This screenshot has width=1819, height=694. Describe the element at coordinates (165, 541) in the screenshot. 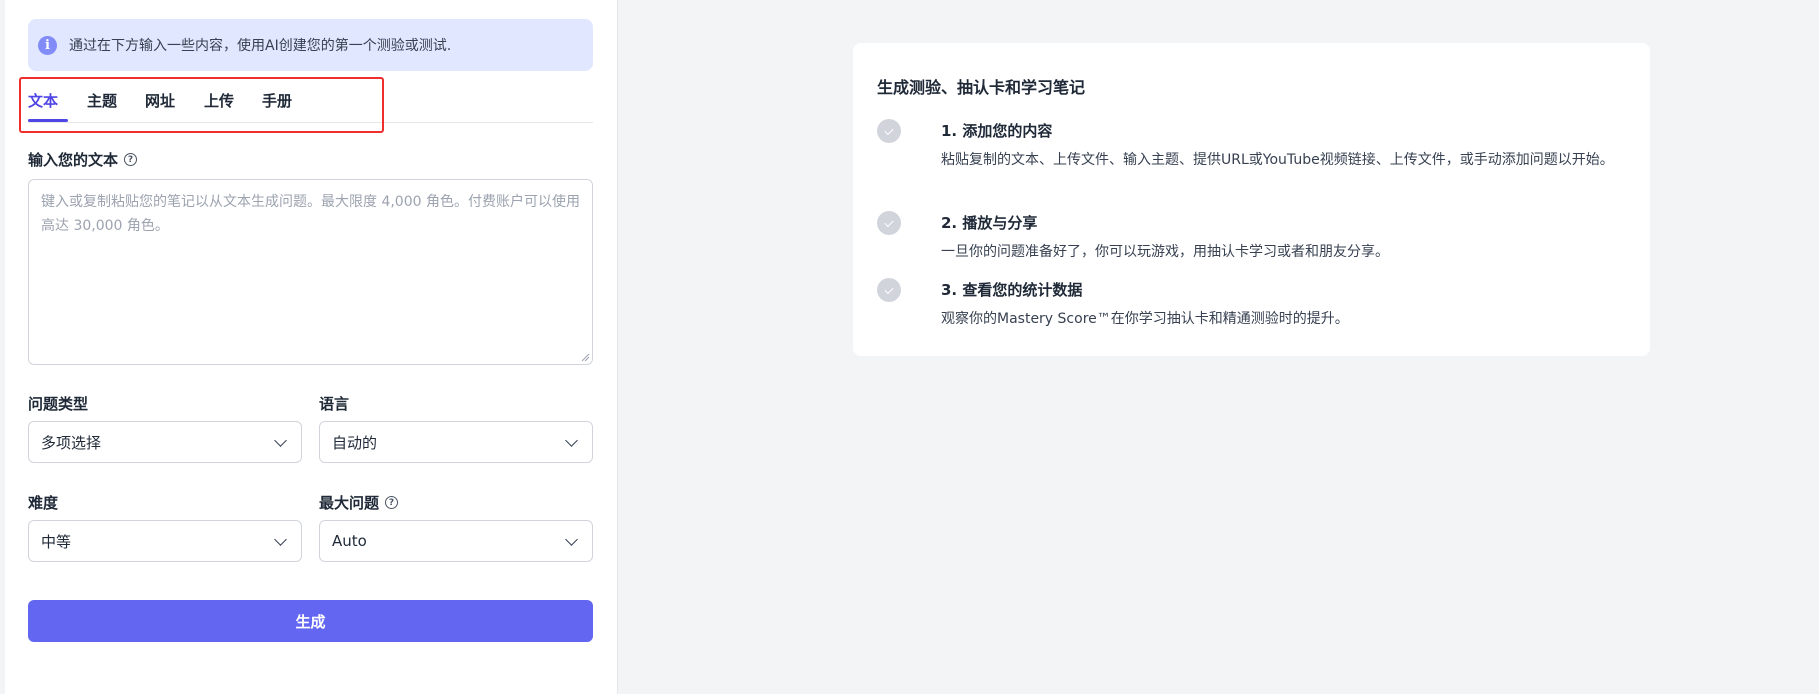

I see `difficulty-select: 中等` at that location.